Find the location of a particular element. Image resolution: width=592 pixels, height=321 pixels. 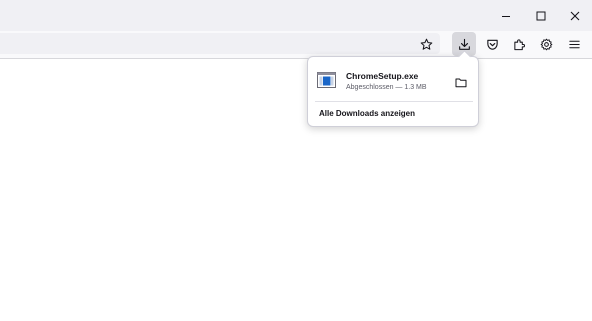

star-icon is located at coordinates (426, 44).